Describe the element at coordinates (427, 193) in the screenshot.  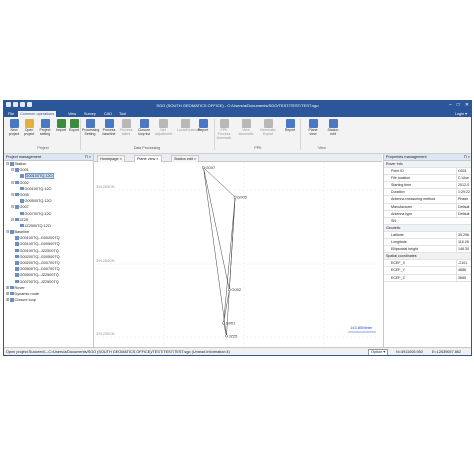
I see `property-row: Duration 1:29:22` at that location.